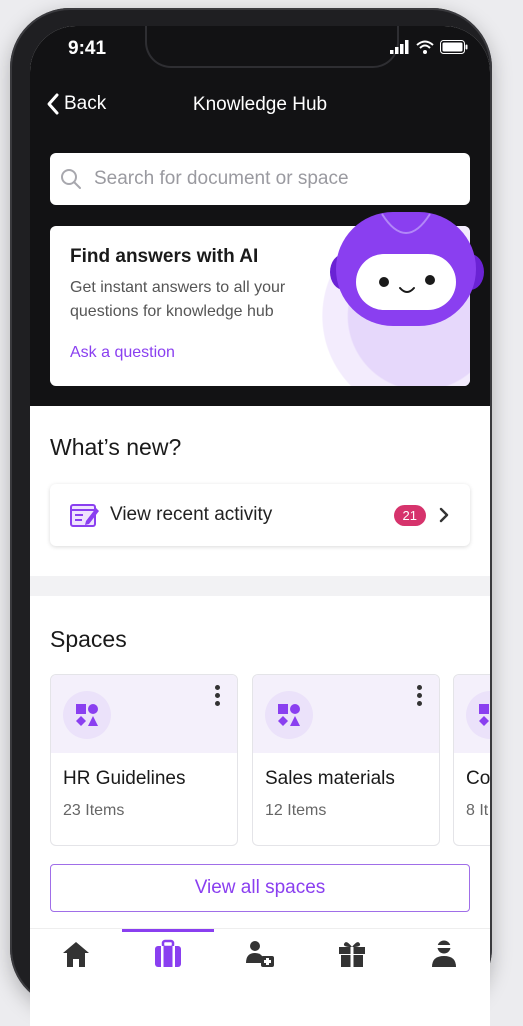  What do you see at coordinates (454, 47) in the screenshot?
I see `battery-icon` at bounding box center [454, 47].